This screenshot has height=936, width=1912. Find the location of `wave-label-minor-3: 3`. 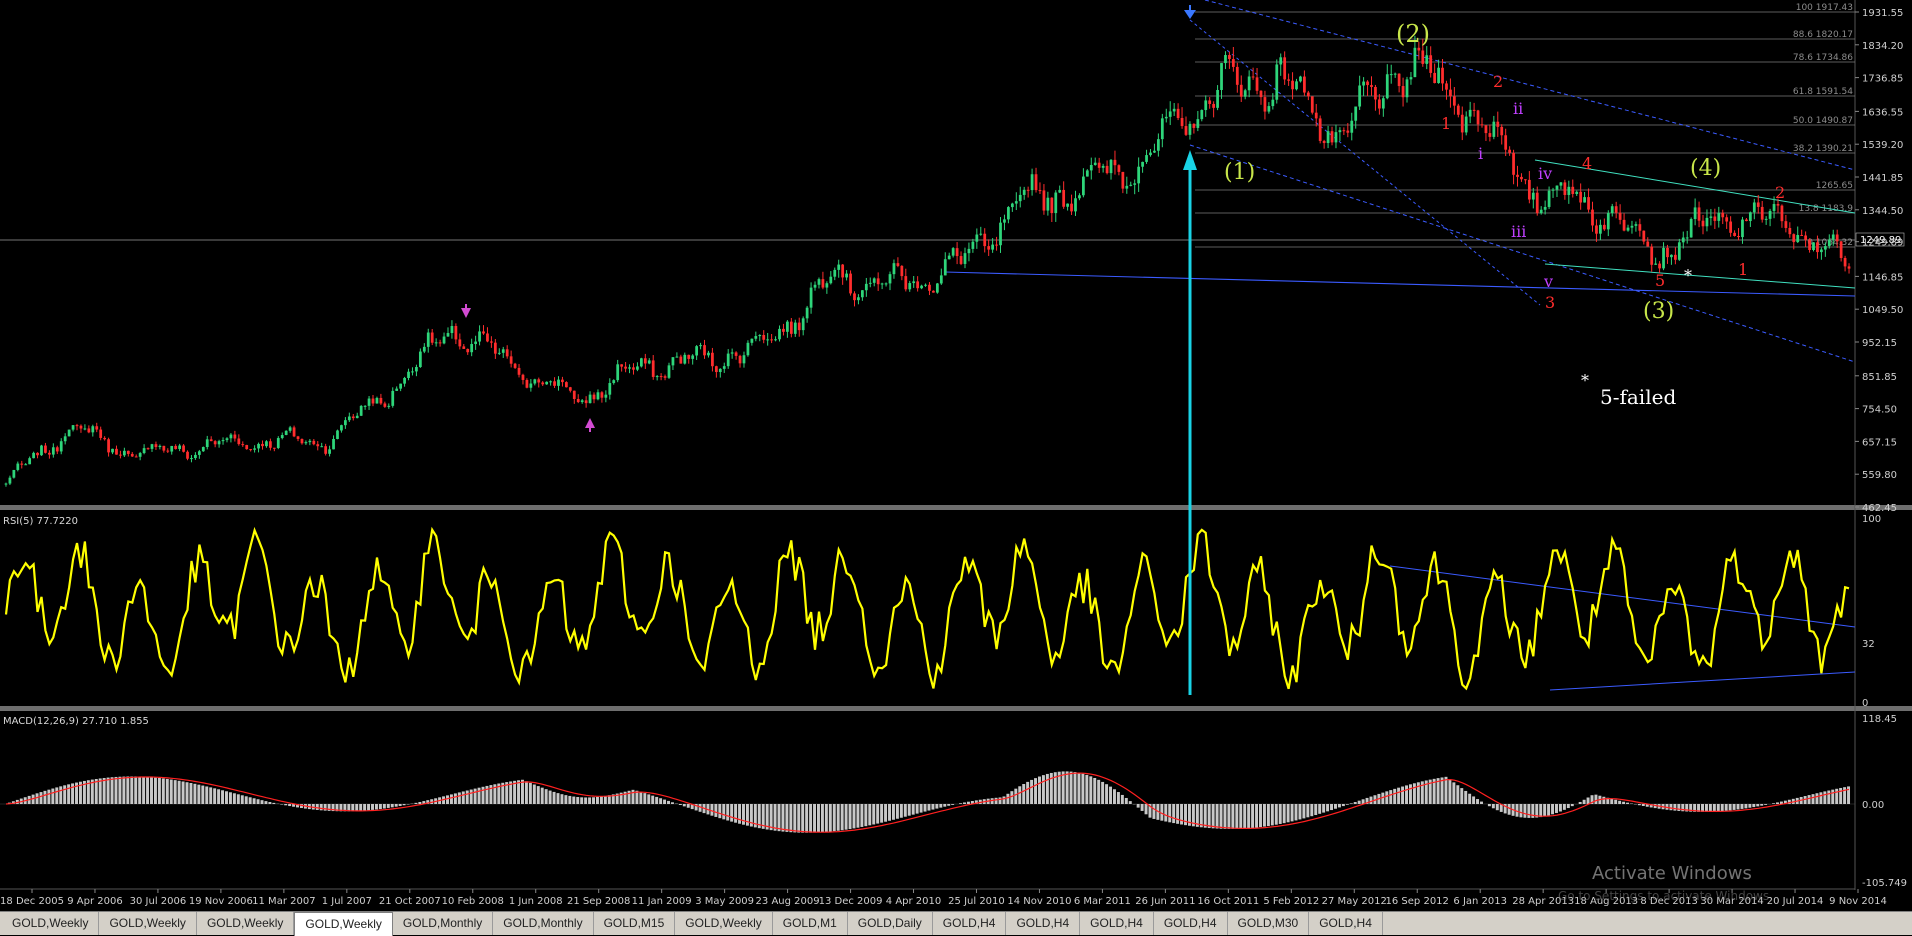

wave-label-minor-3: 3 is located at coordinates (1550, 302).